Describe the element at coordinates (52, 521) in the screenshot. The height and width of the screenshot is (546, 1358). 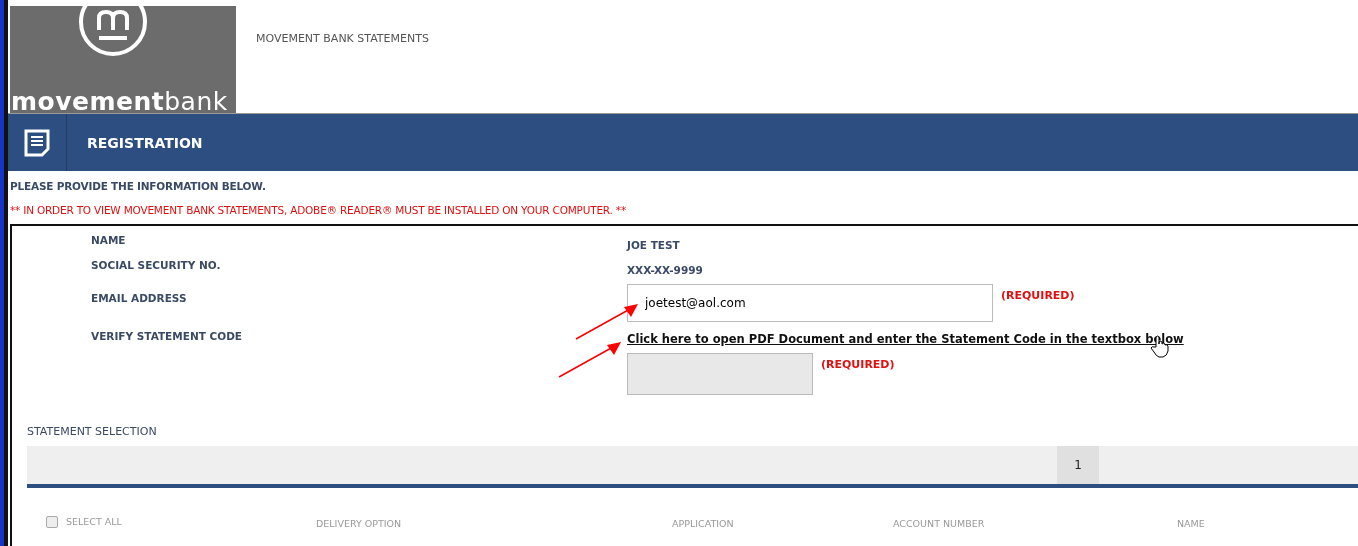
I see `checkbox` at that location.